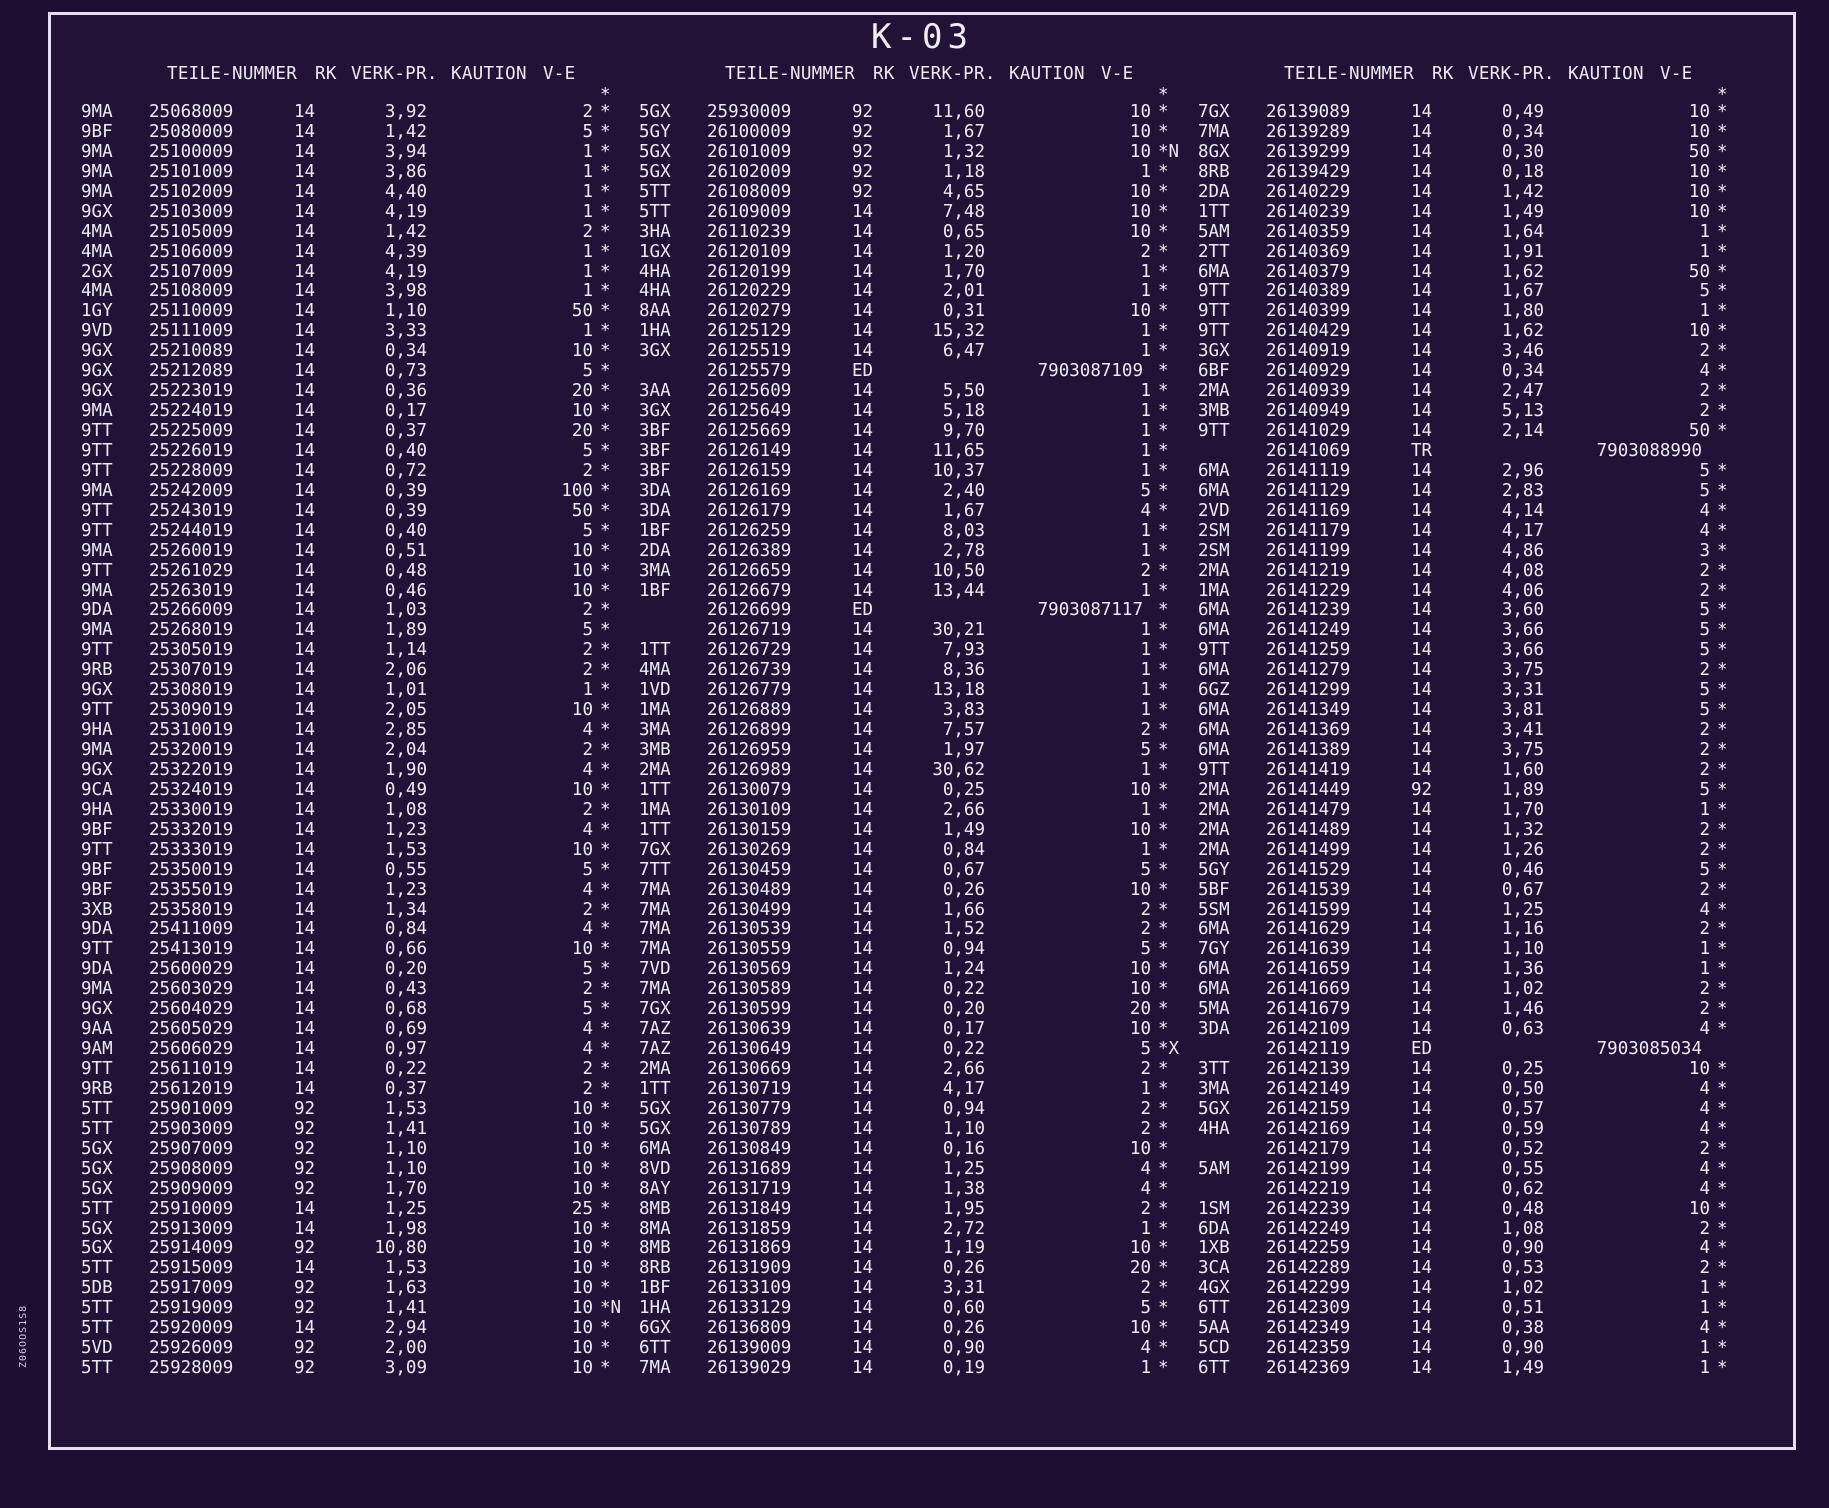 This screenshot has height=1508, width=1829. What do you see at coordinates (749, 151) in the screenshot?
I see `cell-teile: 26101009` at bounding box center [749, 151].